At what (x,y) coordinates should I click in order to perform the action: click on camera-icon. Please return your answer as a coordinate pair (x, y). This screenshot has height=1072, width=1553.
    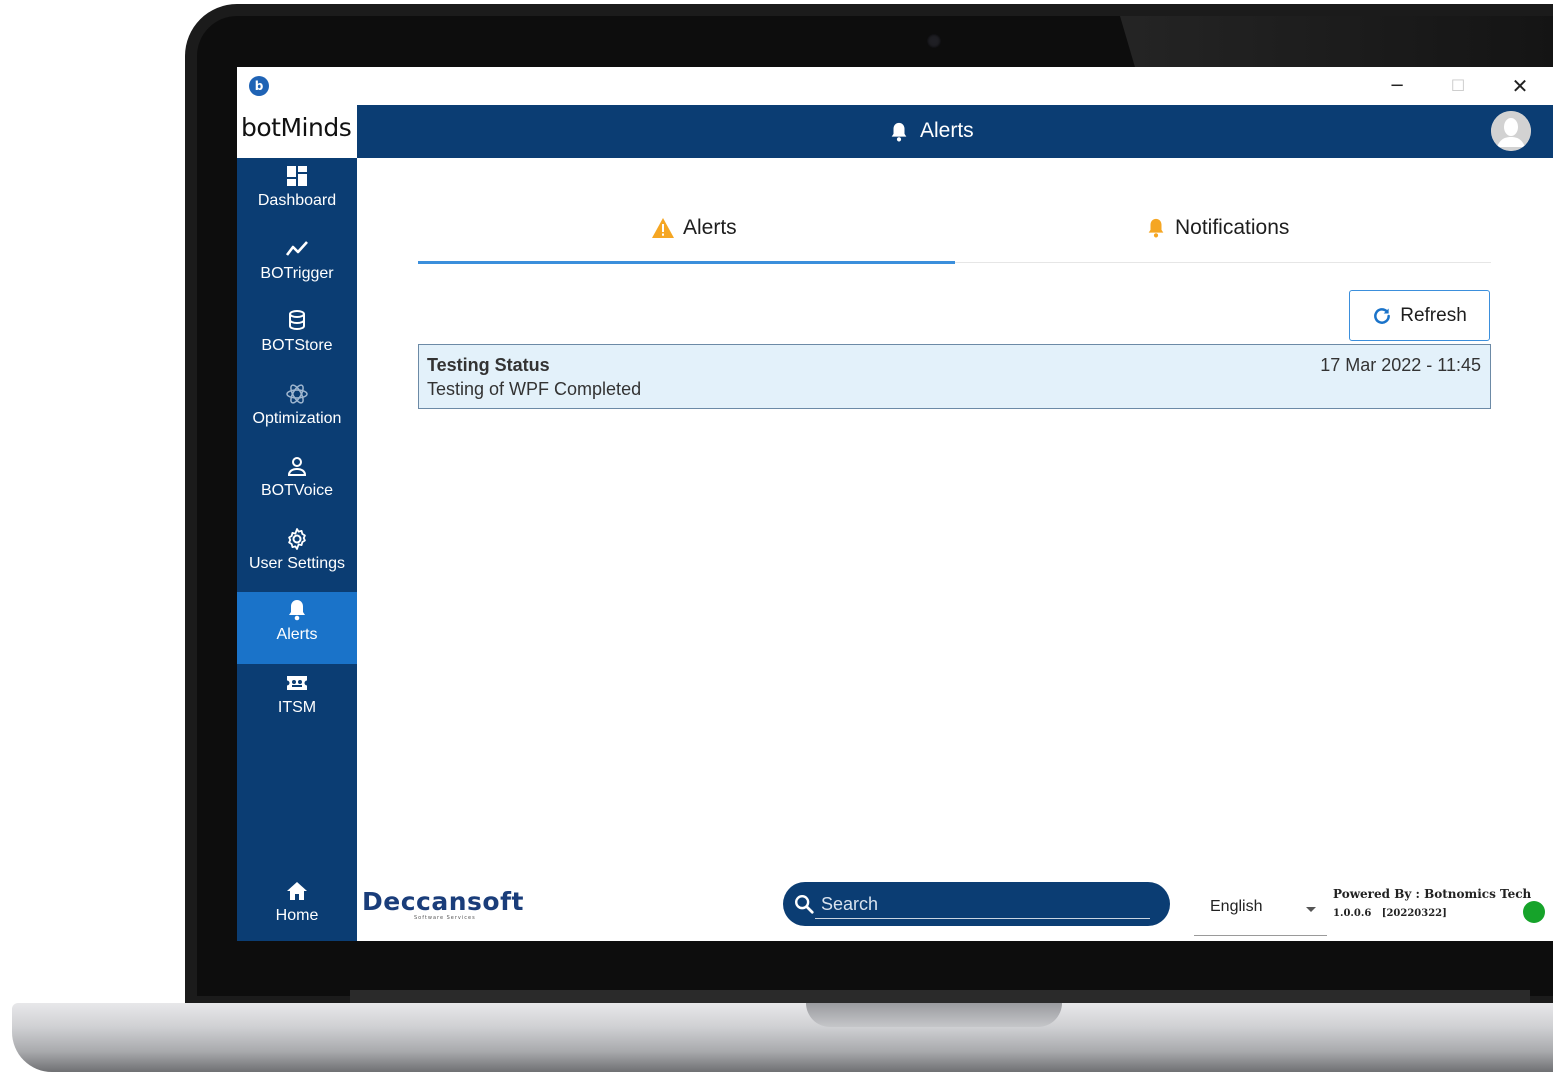
    Looking at the image, I should click on (934, 41).